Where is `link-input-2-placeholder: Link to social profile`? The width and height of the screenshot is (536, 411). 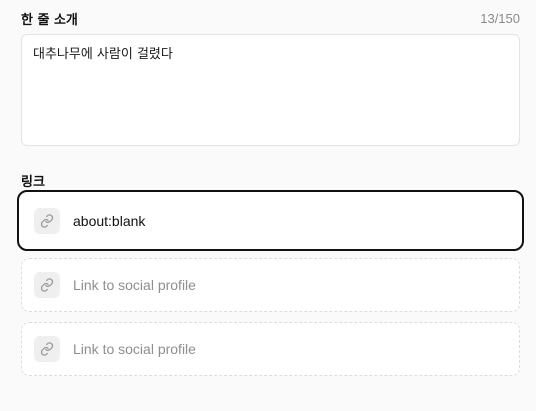
link-input-2-placeholder: Link to social profile is located at coordinates (134, 285).